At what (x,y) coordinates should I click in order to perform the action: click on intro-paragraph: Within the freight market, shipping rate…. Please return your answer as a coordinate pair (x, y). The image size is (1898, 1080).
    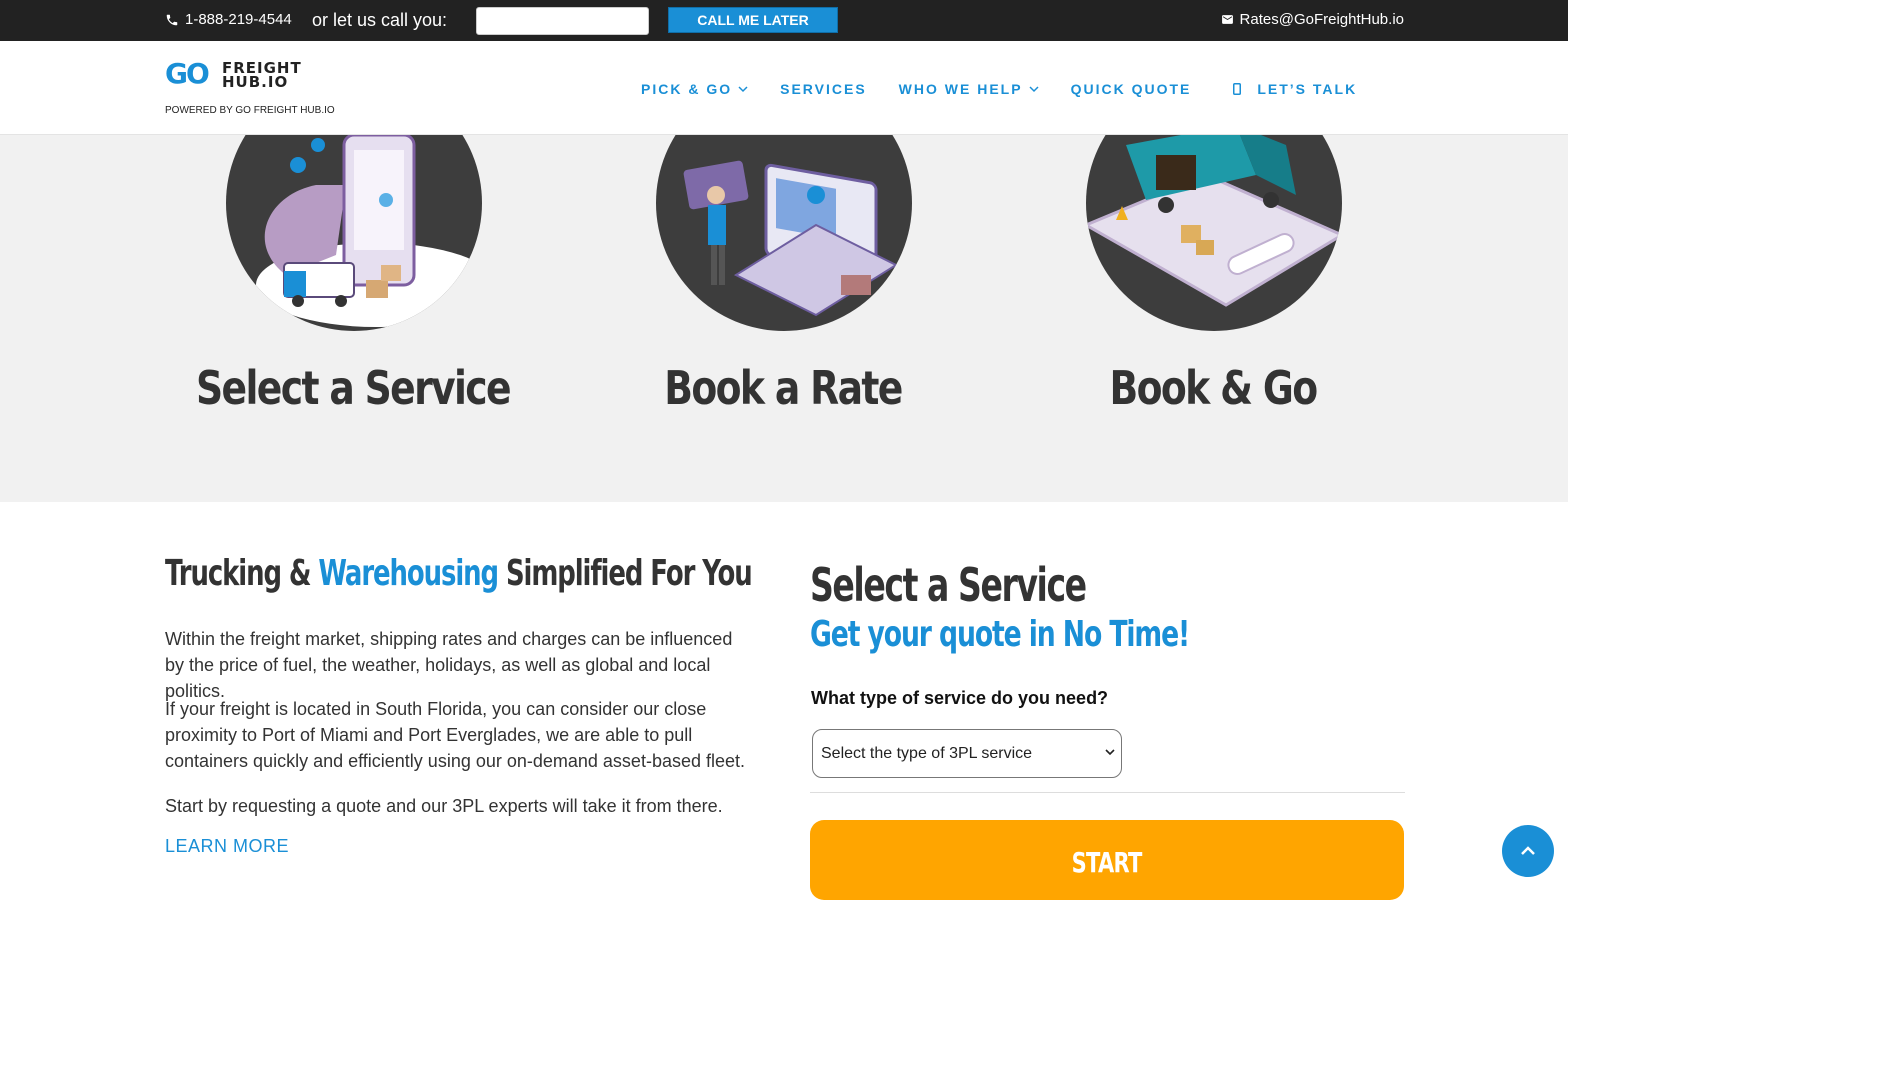
    Looking at the image, I should click on (449, 665).